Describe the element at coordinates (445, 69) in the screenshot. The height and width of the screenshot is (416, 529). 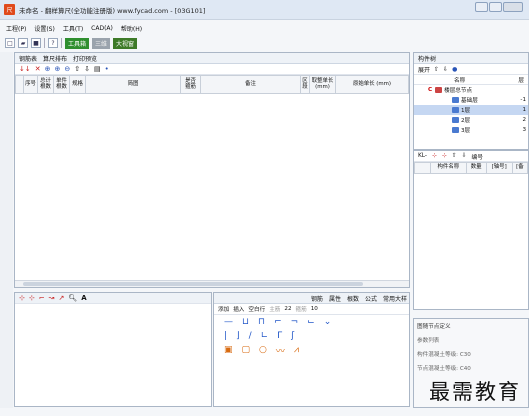
I see `tree-down-icon: ⇩` at that location.